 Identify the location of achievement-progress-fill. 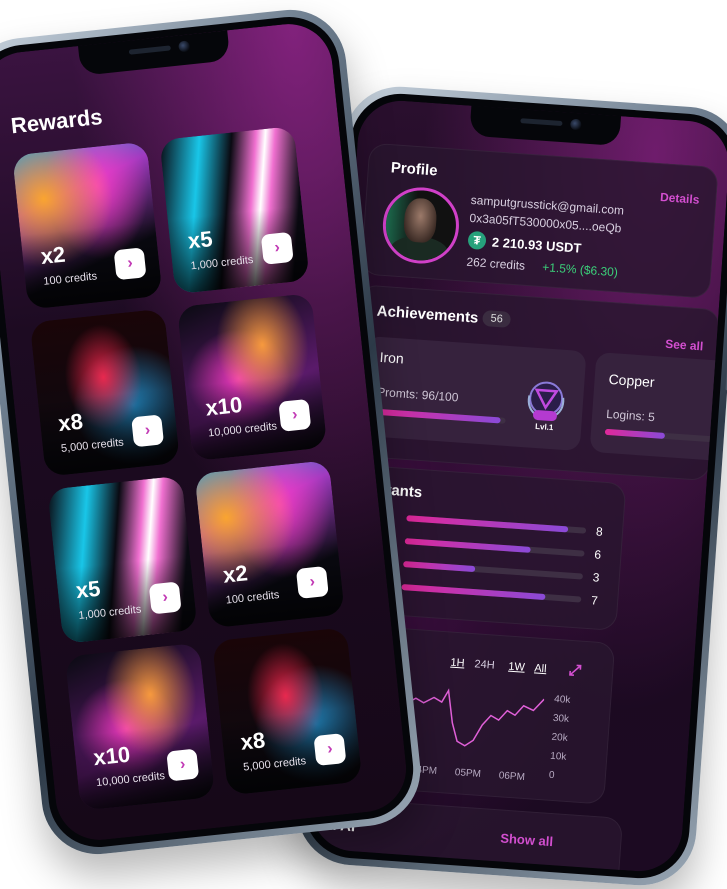
(438, 416).